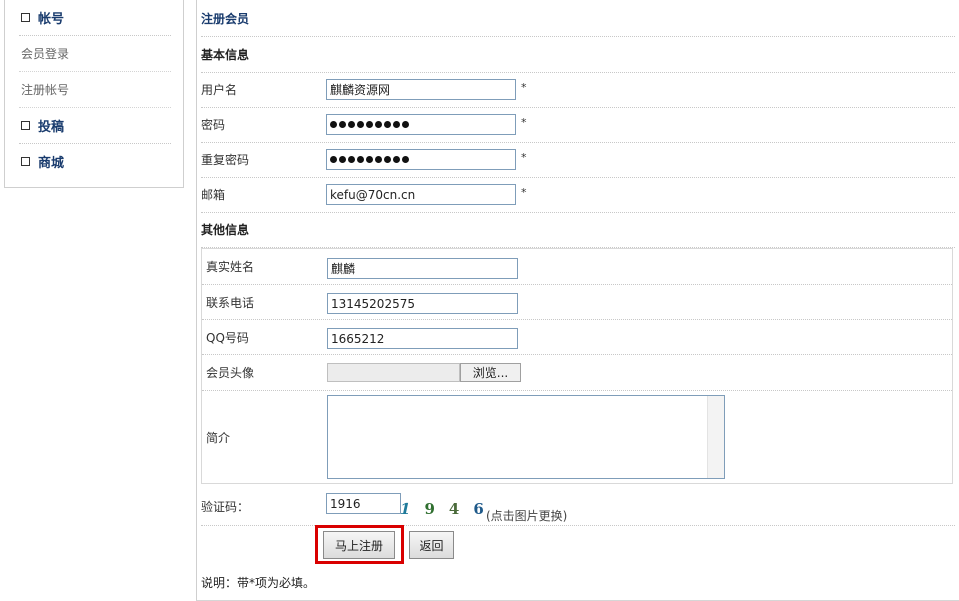 The width and height of the screenshot is (959, 601). What do you see at coordinates (578, 55) in the screenshot?
I see `basic-info-title: 基本信息` at bounding box center [578, 55].